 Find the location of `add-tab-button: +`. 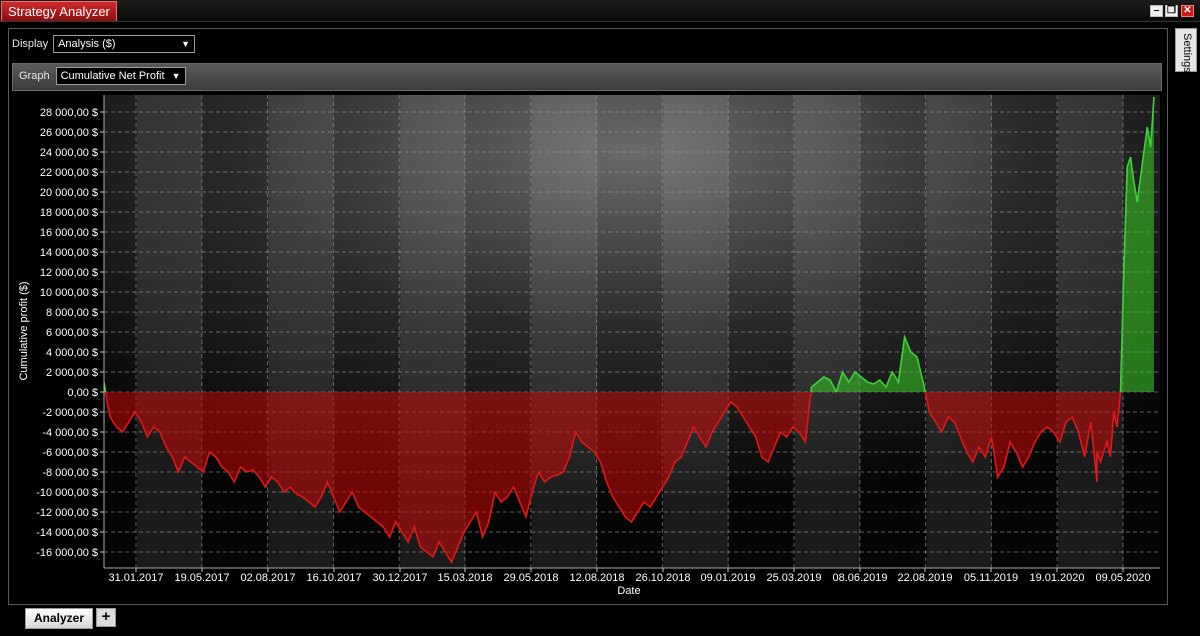

add-tab-button: + is located at coordinates (106, 617).